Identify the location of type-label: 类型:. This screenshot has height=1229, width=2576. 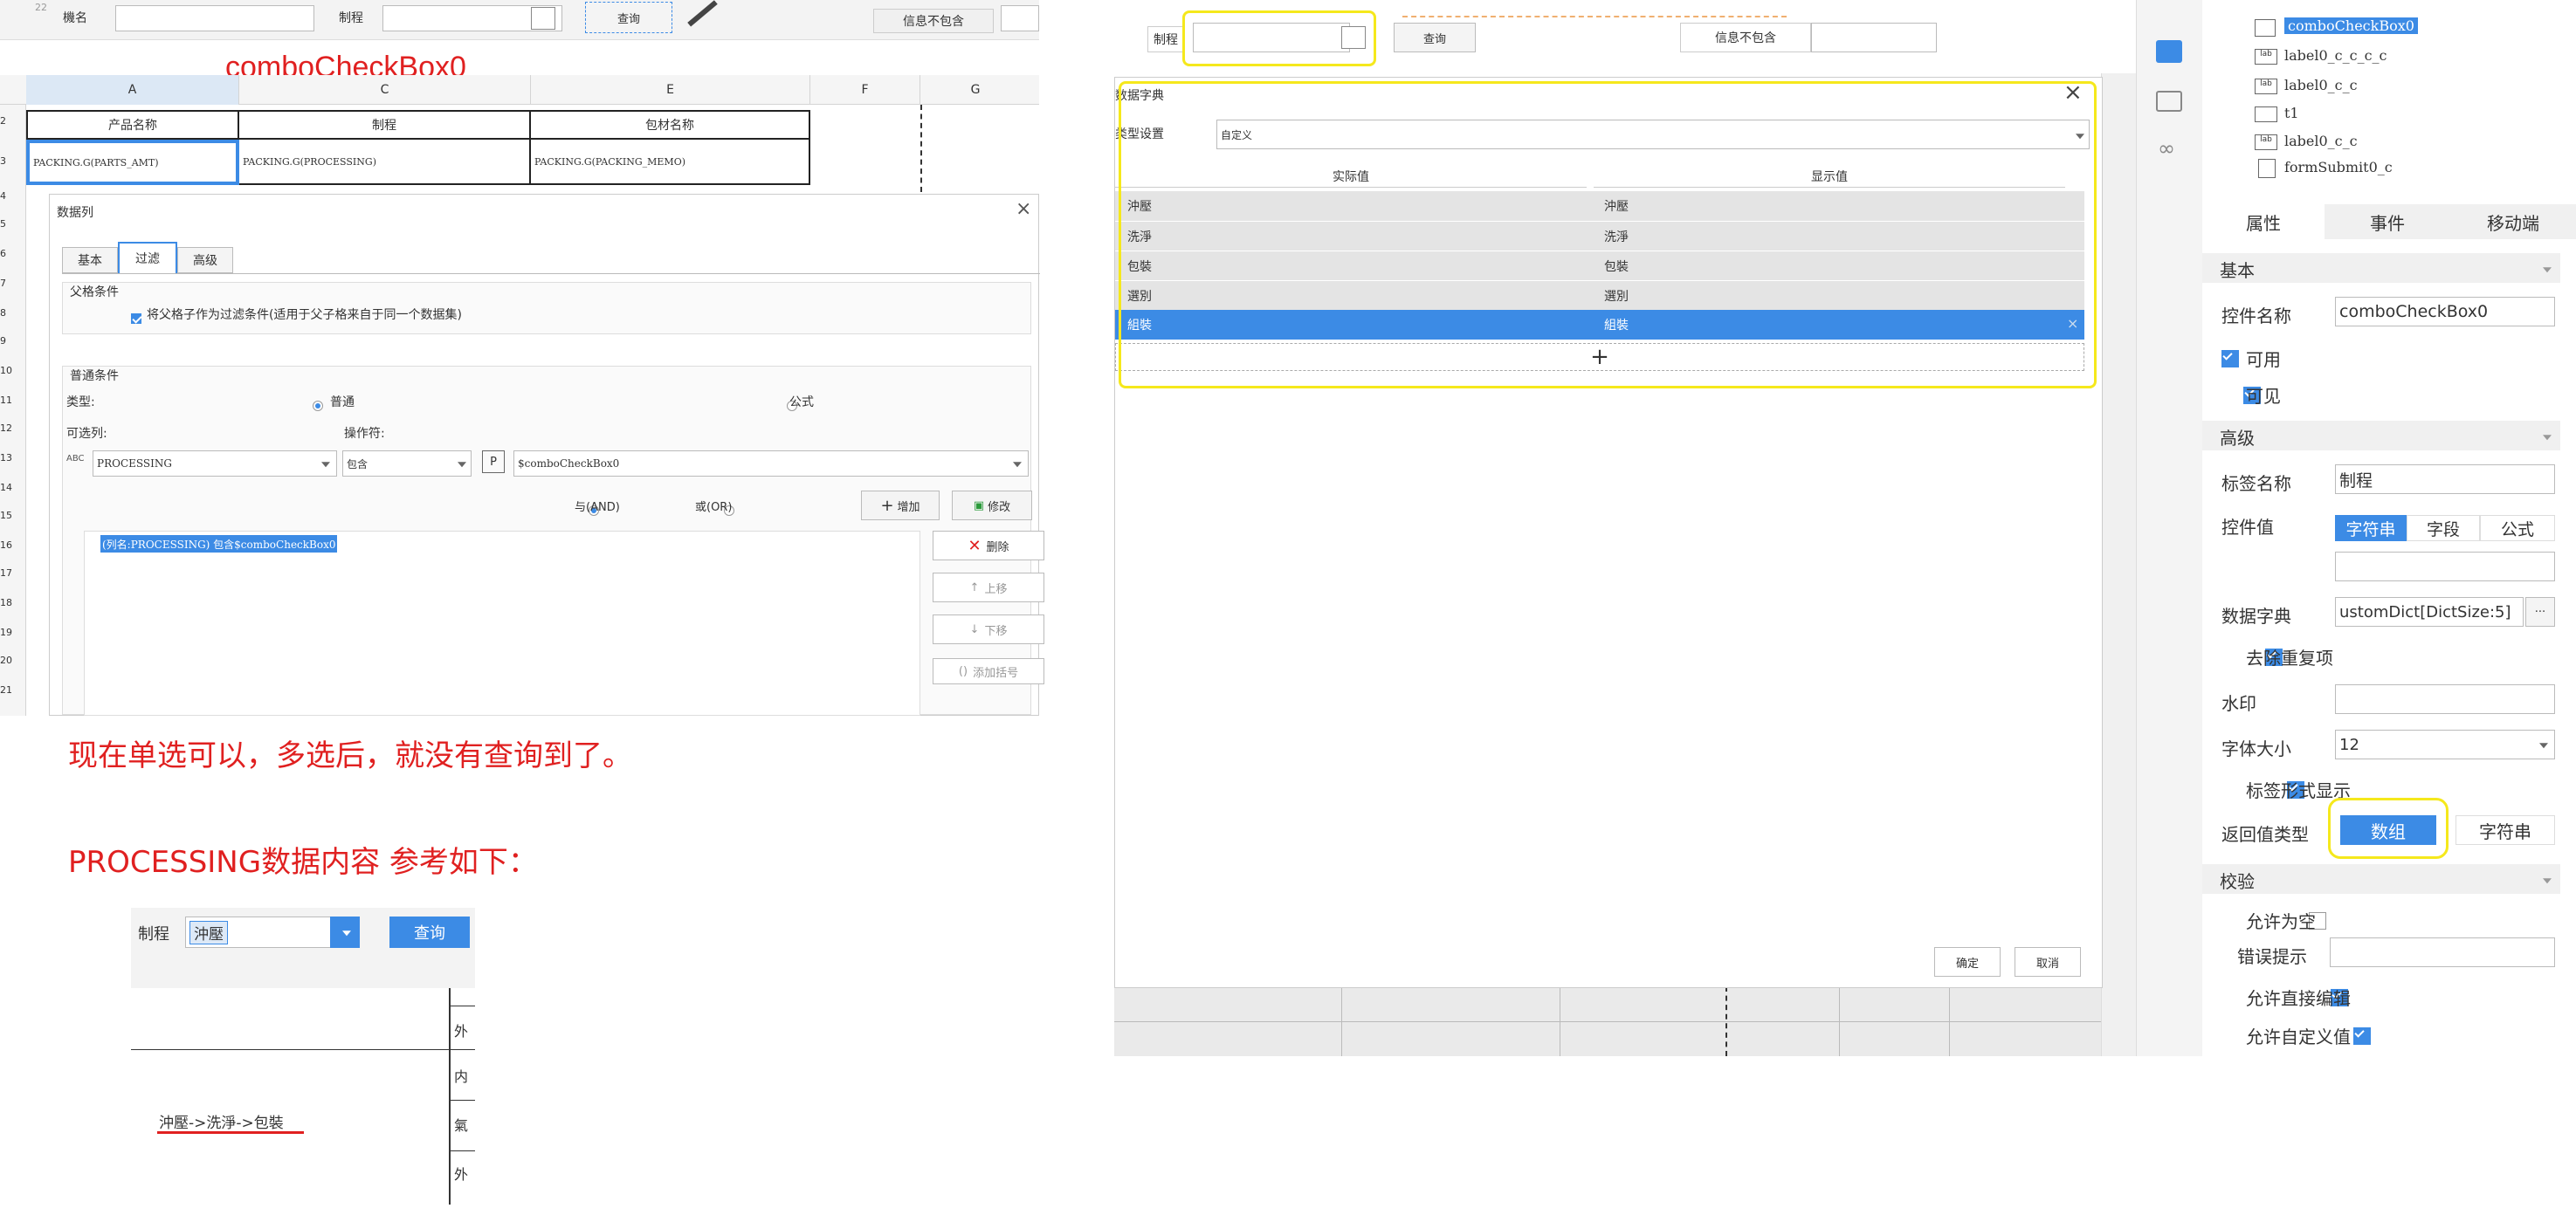
(80, 402).